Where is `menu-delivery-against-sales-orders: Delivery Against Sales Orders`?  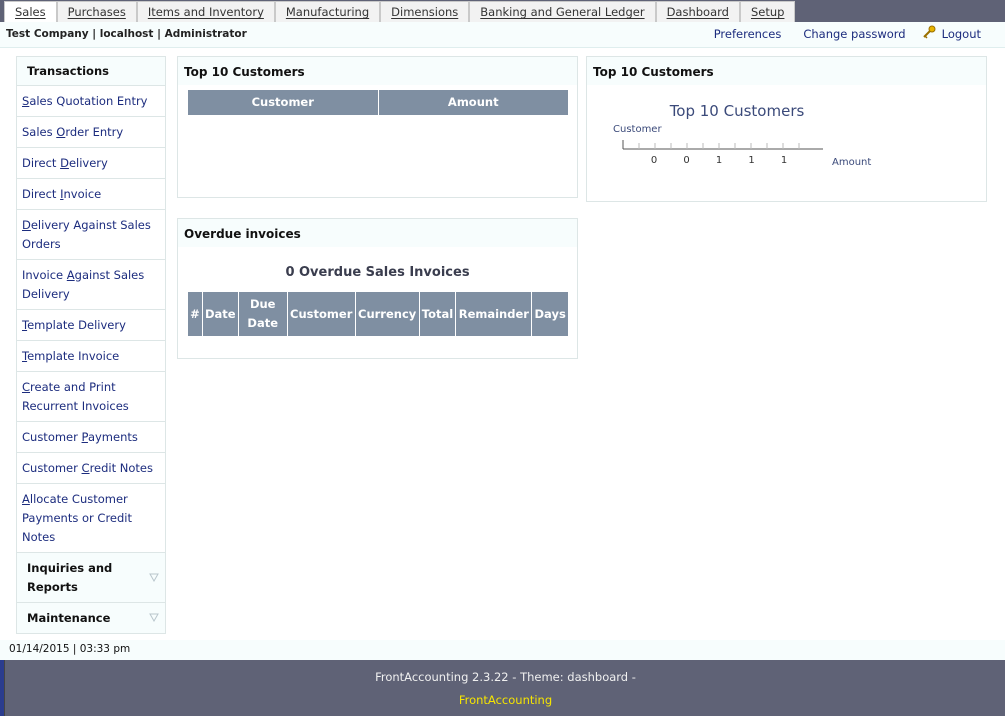
menu-delivery-against-sales-orders: Delivery Against Sales Orders is located at coordinates (91, 235).